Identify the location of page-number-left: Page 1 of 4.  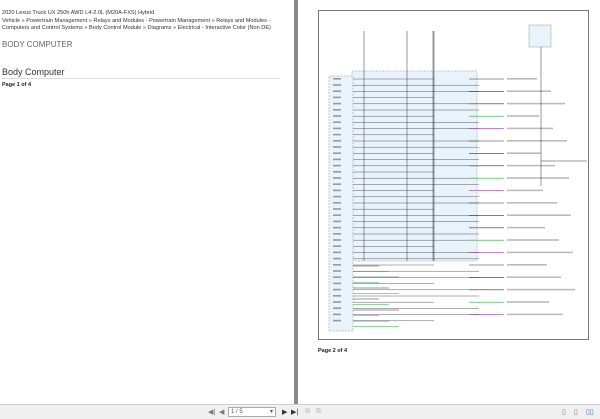
(17, 85).